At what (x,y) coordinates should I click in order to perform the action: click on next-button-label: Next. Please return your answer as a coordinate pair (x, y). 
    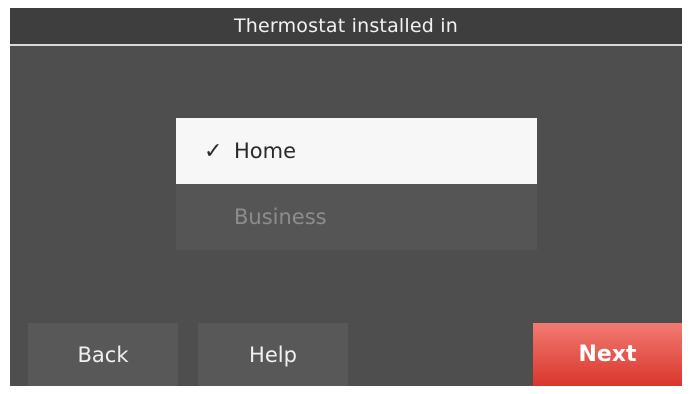
    Looking at the image, I should click on (607, 354).